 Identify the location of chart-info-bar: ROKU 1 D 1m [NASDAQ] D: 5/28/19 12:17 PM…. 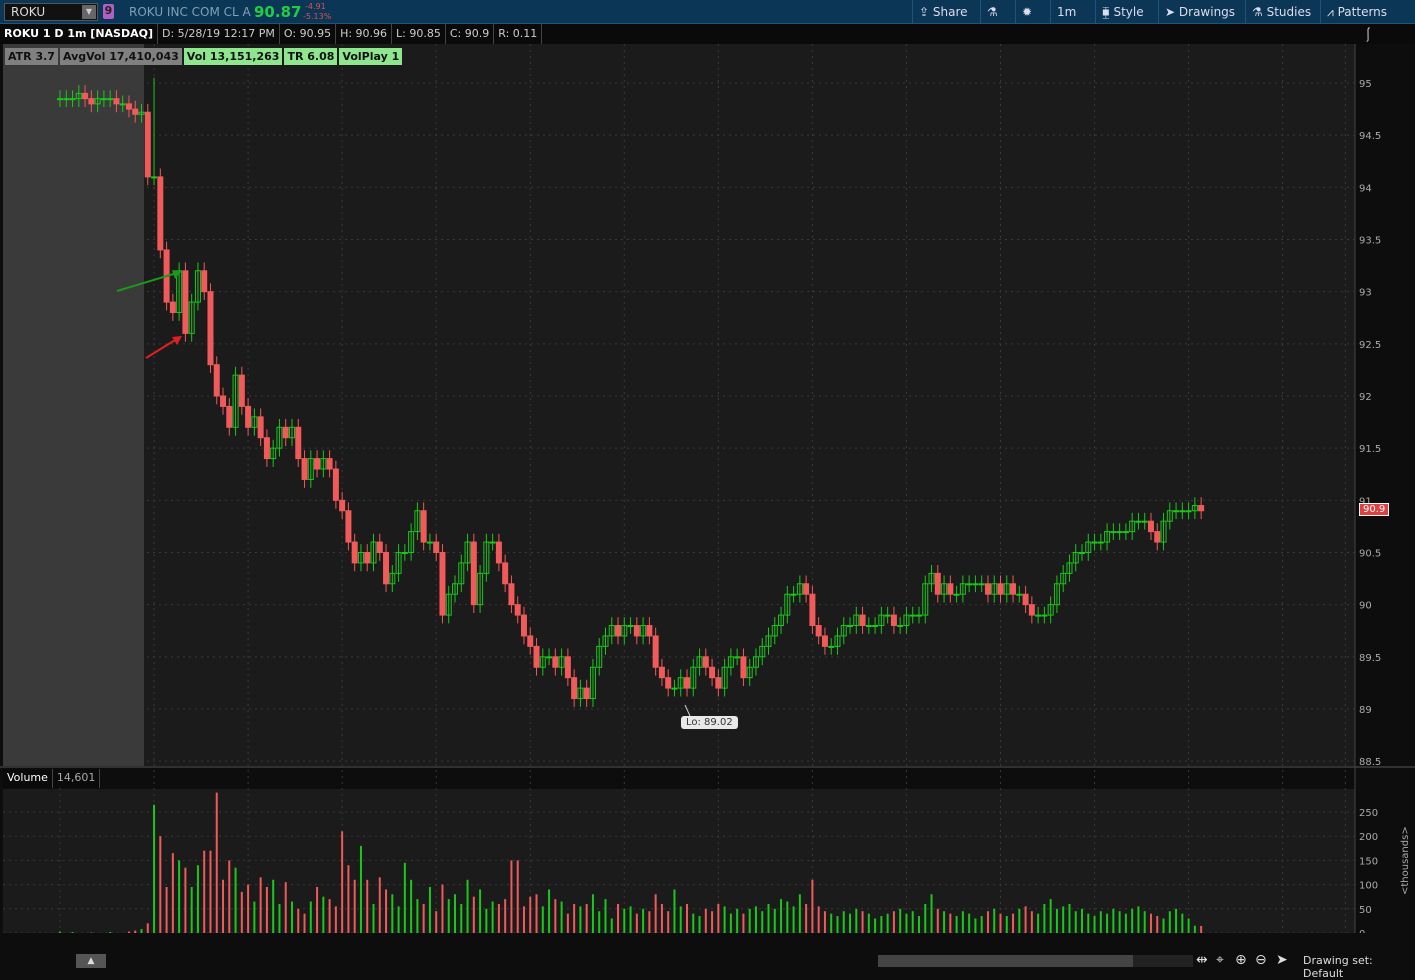
(677, 34).